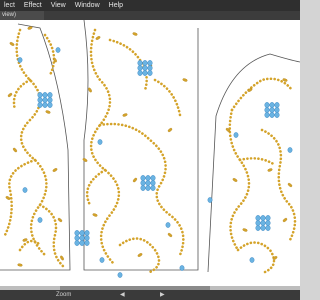 This screenshot has width=320, height=300. I want to click on next-artboard-icon: ▶, so click(162, 295).